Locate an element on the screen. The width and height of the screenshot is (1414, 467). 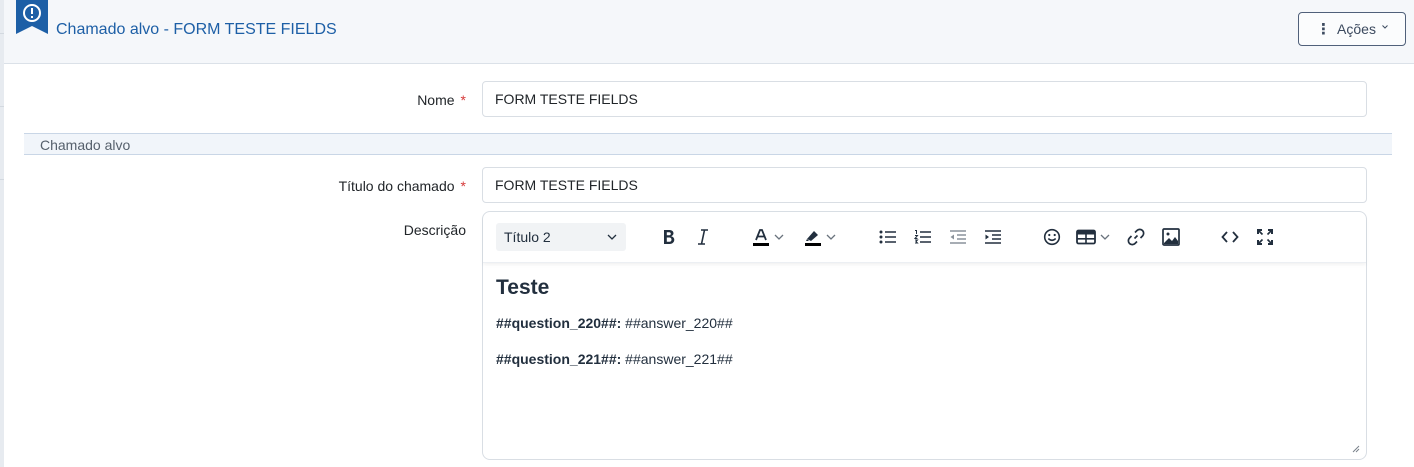
highlight-dropdown is located at coordinates (831, 237).